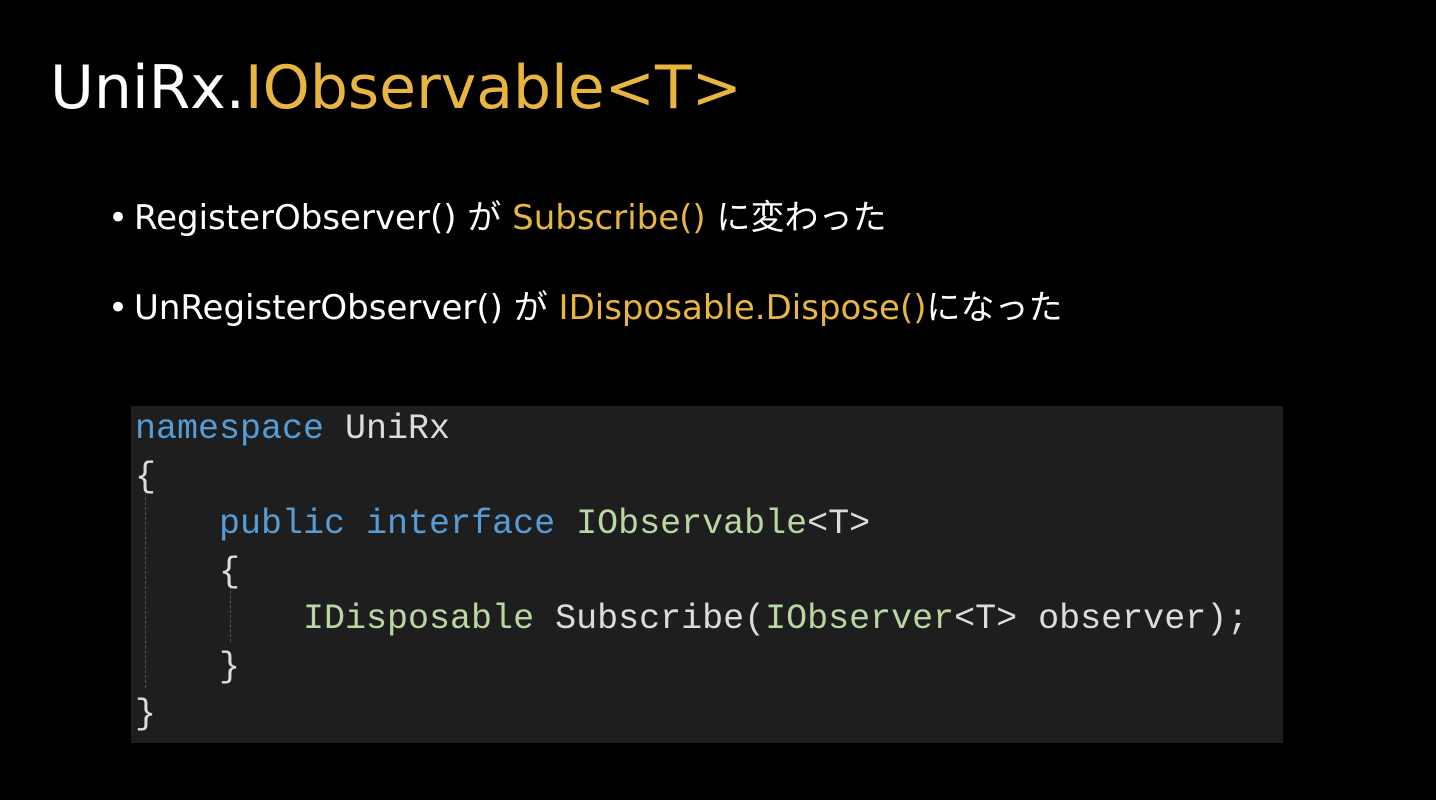  Describe the element at coordinates (396, 88) in the screenshot. I see `slide-title: UniRx.IObservable<T>` at that location.